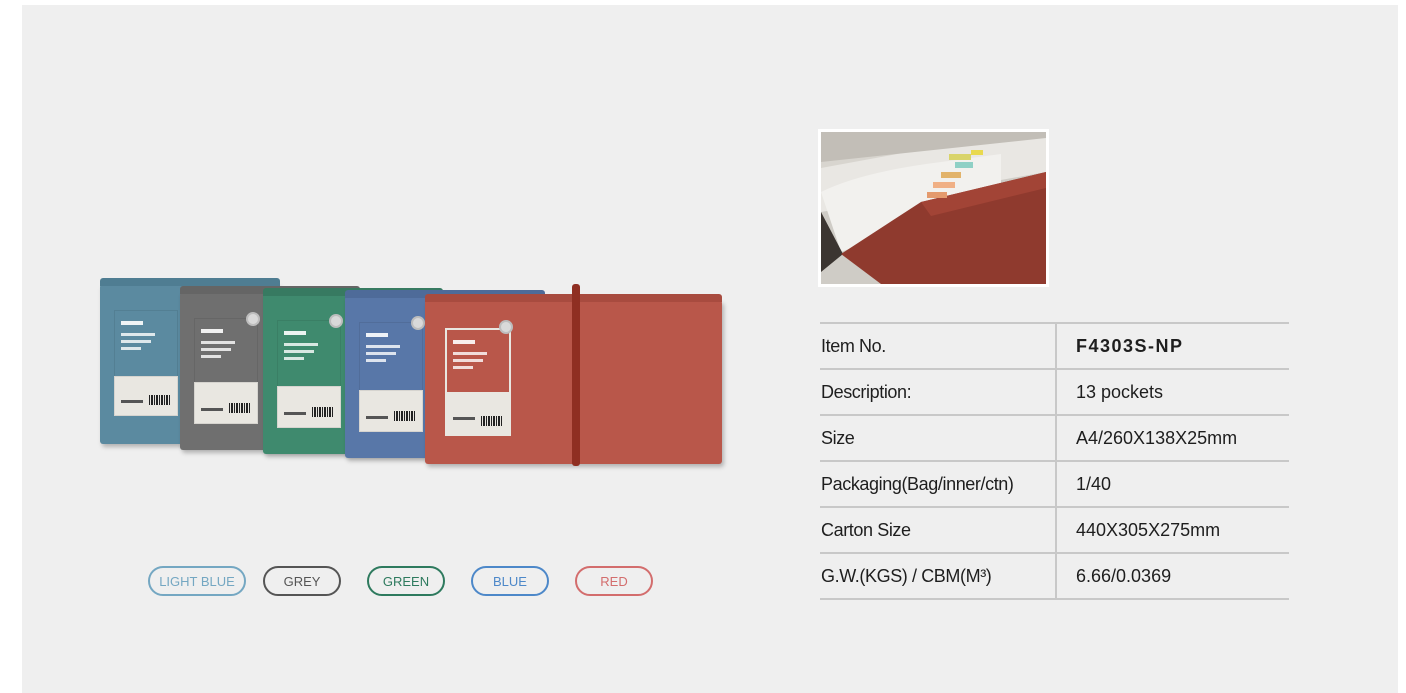 The width and height of the screenshot is (1406, 693). I want to click on table-row: Packaging(Bag/inner/ctn) 1/40, so click(1054, 484).